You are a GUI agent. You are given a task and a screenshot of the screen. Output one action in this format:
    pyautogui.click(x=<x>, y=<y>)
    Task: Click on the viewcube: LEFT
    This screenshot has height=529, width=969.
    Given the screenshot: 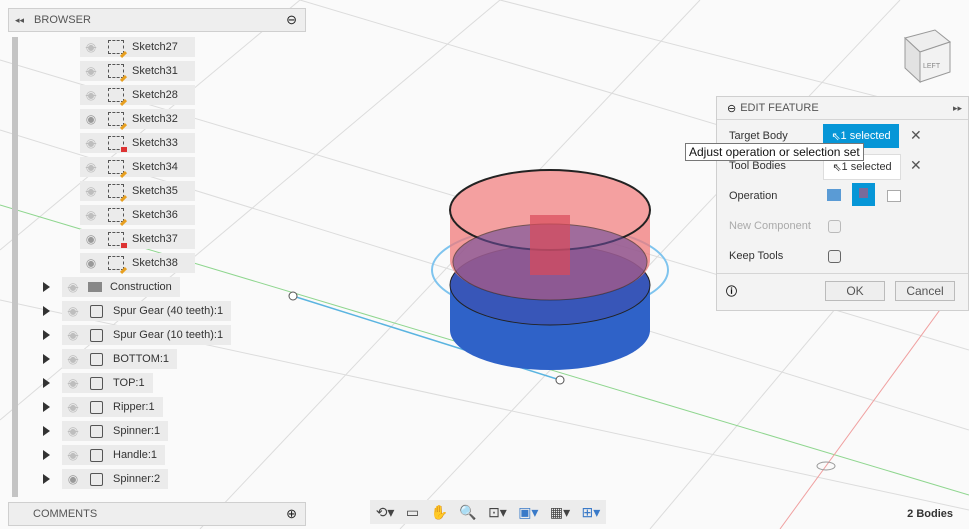 What is the action you would take?
    pyautogui.click(x=927, y=56)
    